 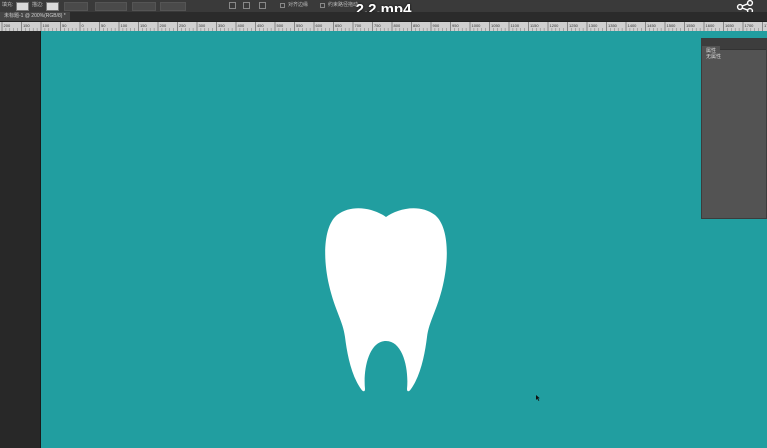 I want to click on properties-panel-header: 属性, so click(x=734, y=47).